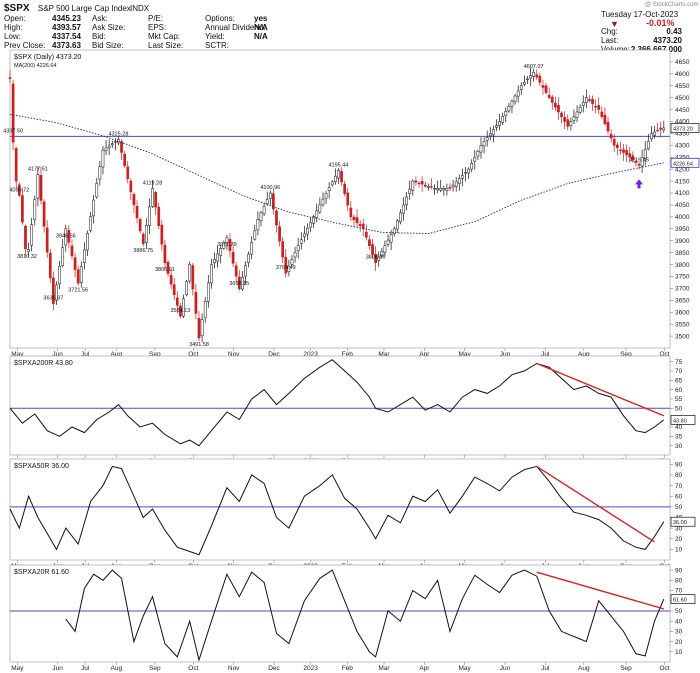 This screenshot has height=673, width=700. What do you see at coordinates (47, 57) in the screenshot?
I see `panel-title: $SPX (Daily) 4373.20` at bounding box center [47, 57].